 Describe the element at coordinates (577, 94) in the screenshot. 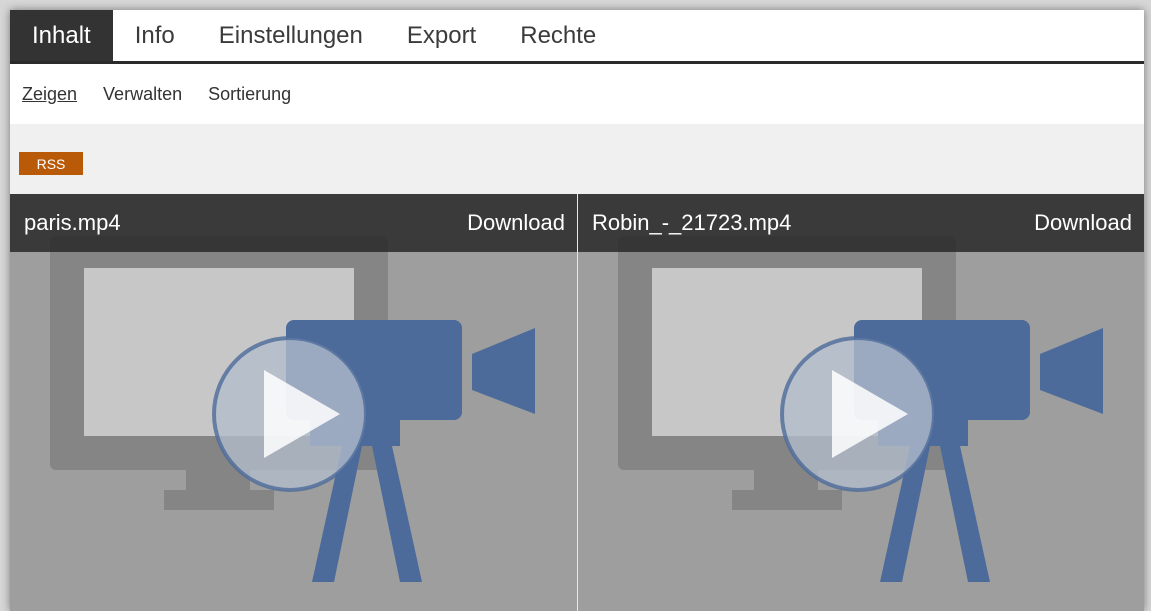

I see `sub-navigation: Zeigen Verwalten Sortierung` at that location.